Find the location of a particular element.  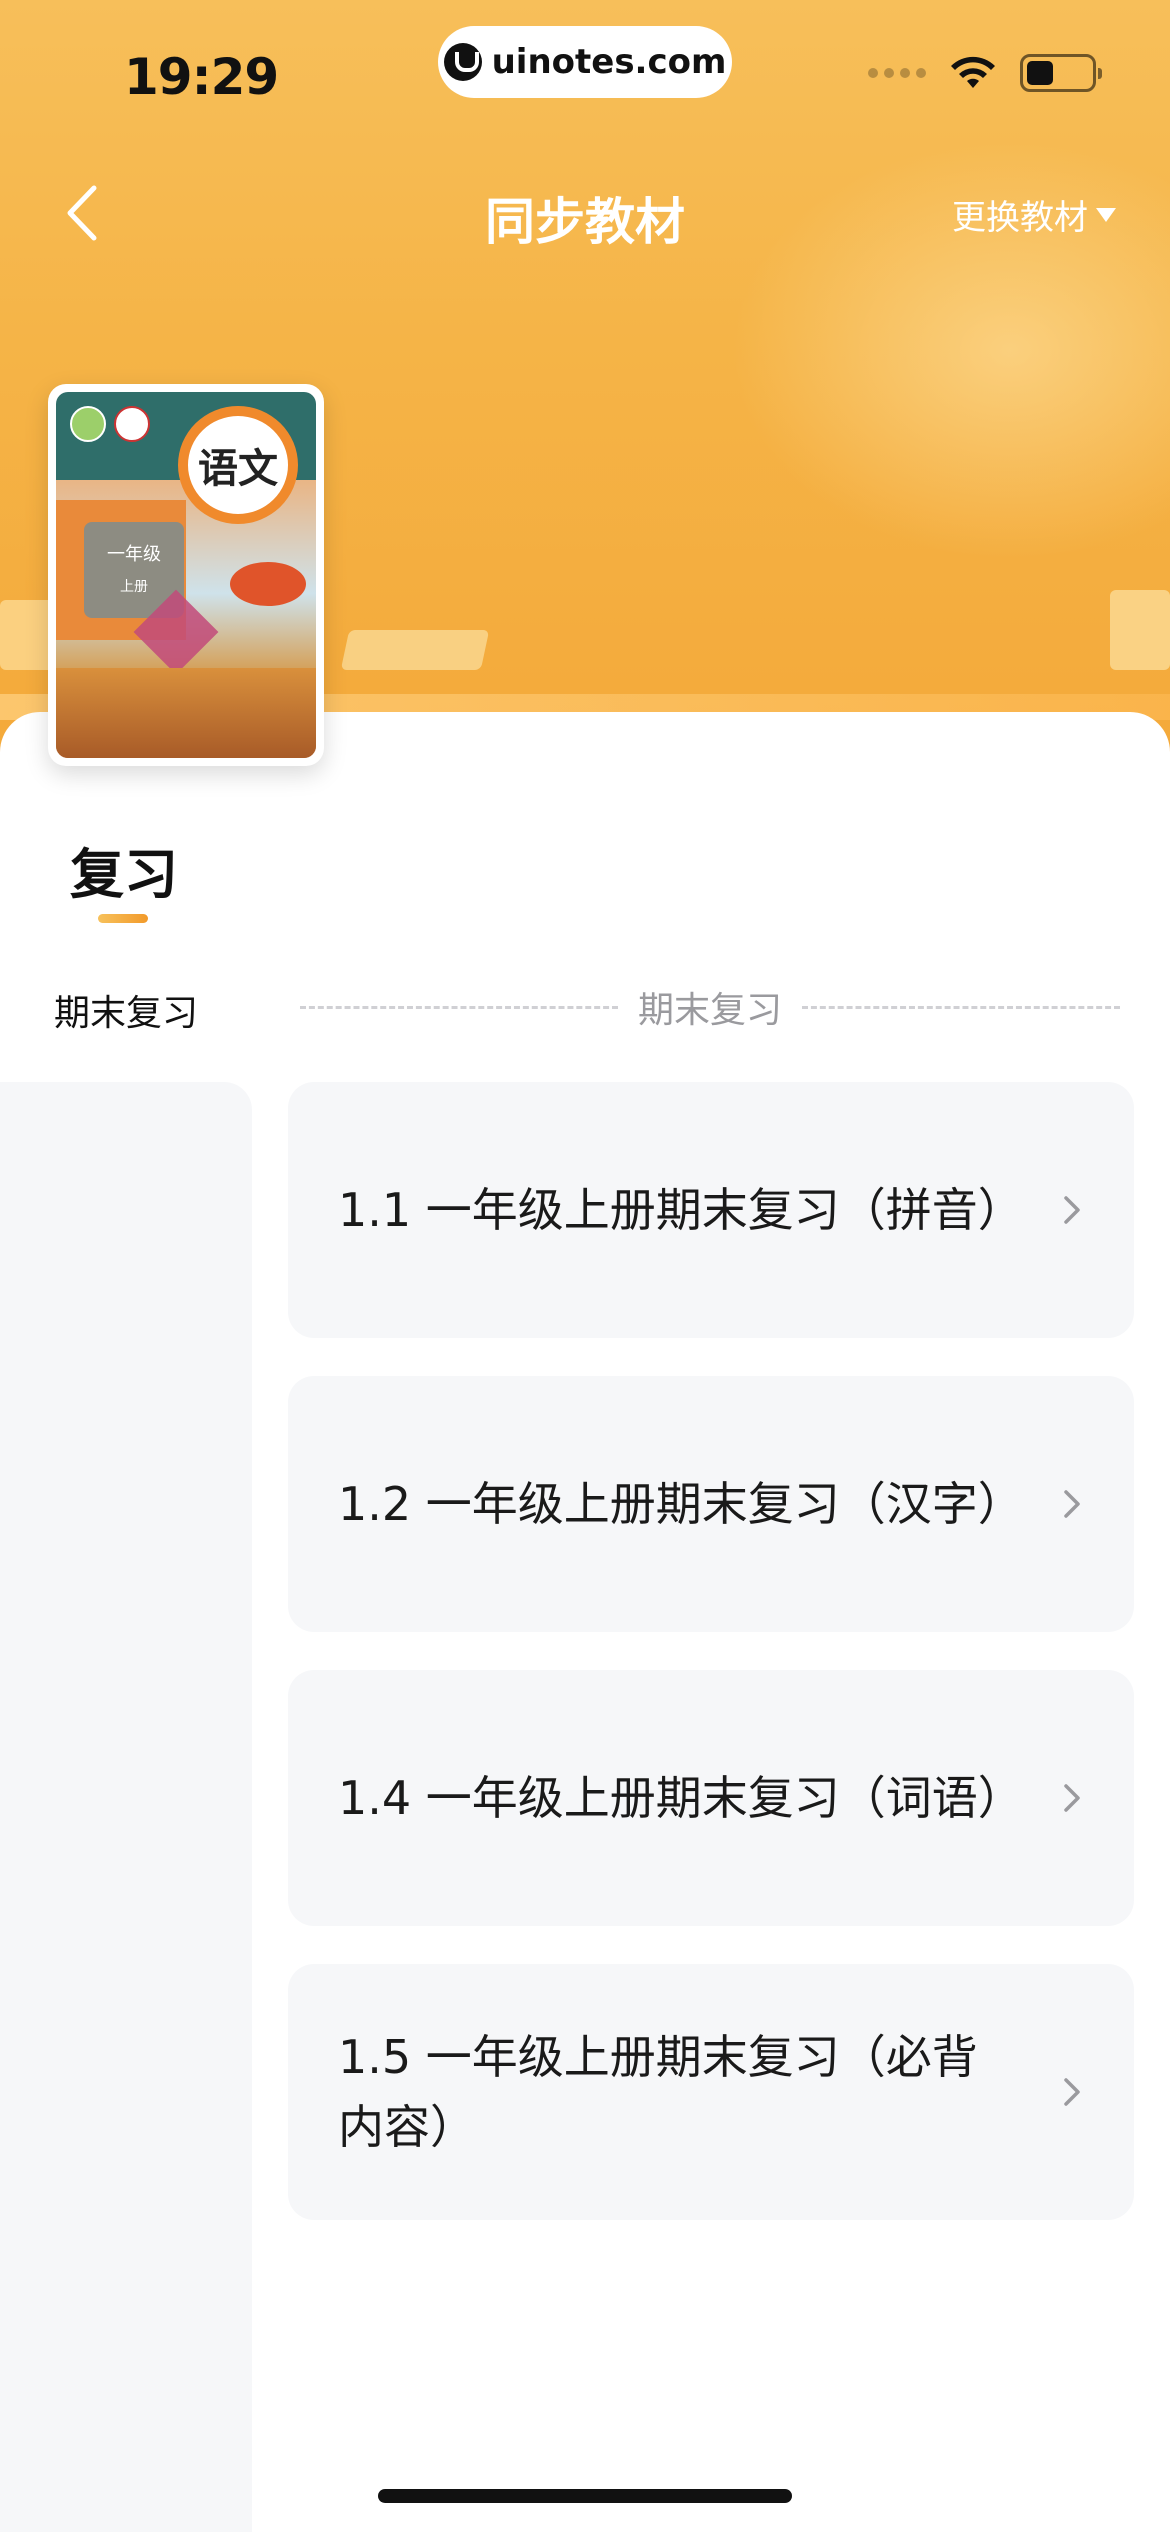

switch-textbook-button: 更换教材 is located at coordinates (1035, 214).